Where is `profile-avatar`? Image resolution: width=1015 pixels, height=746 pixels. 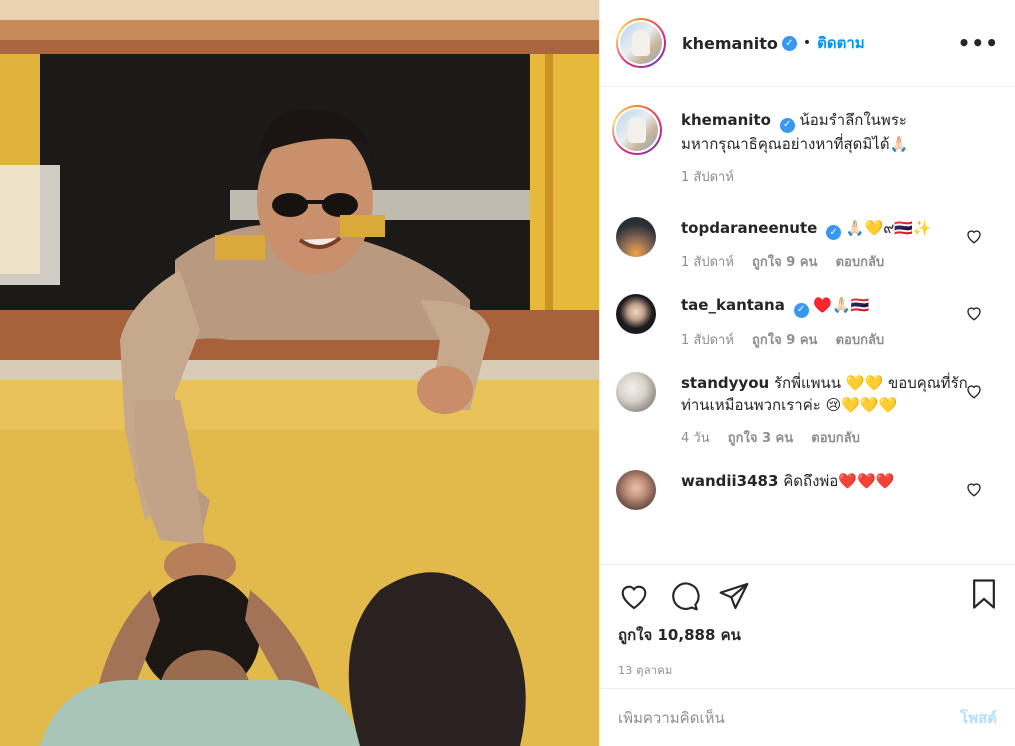
profile-avatar is located at coordinates (641, 43).